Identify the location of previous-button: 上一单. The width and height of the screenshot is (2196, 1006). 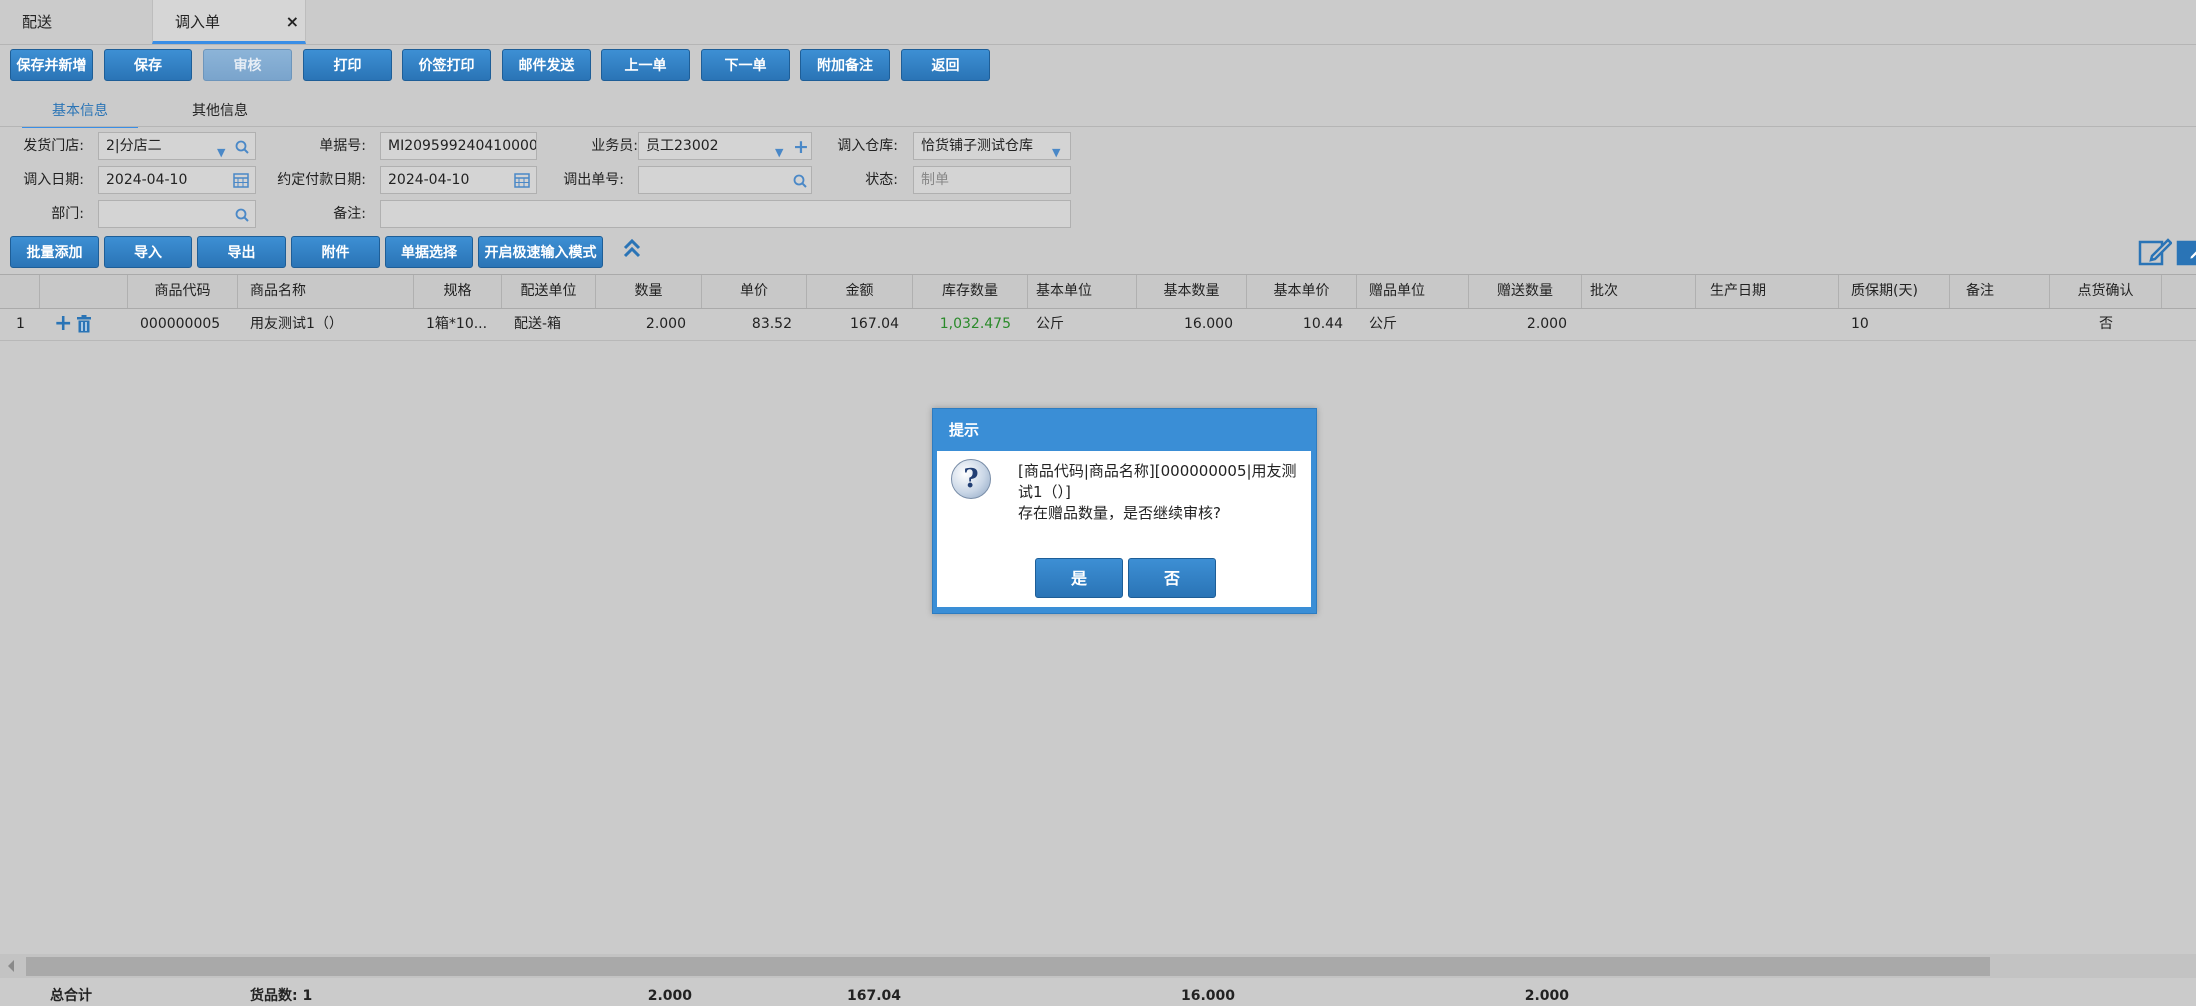
(645, 65).